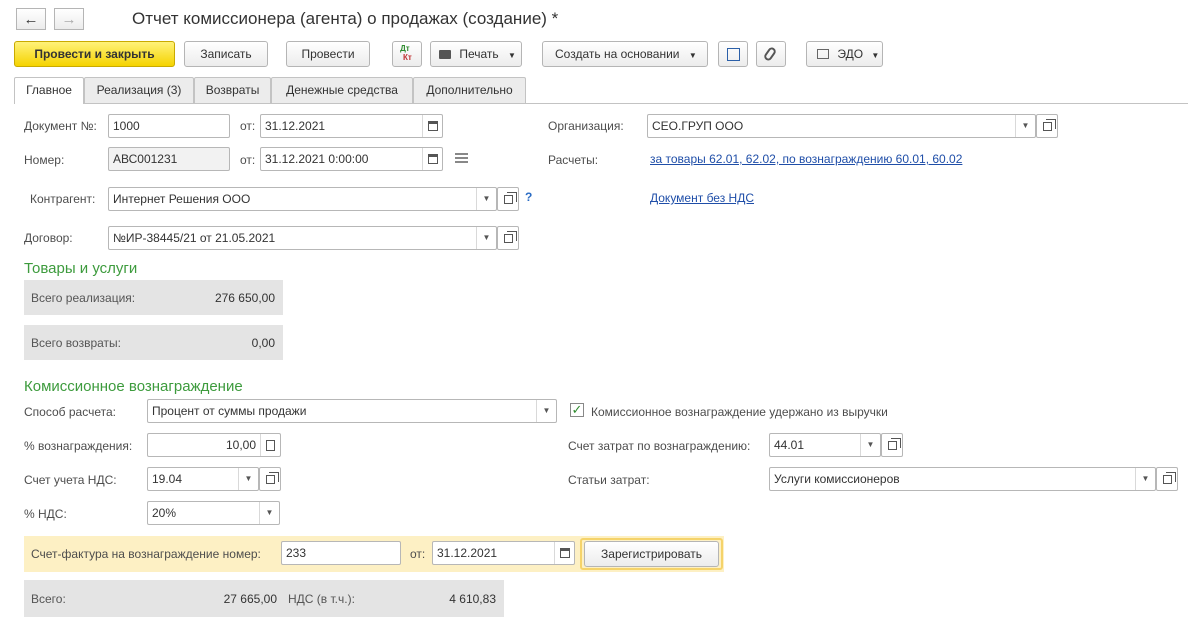  I want to click on percent-label: % вознаграждения:, so click(78, 446).